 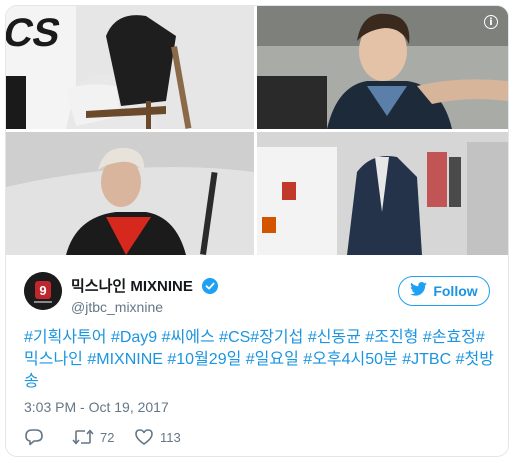 What do you see at coordinates (455, 291) in the screenshot?
I see `follow-label: Follow` at bounding box center [455, 291].